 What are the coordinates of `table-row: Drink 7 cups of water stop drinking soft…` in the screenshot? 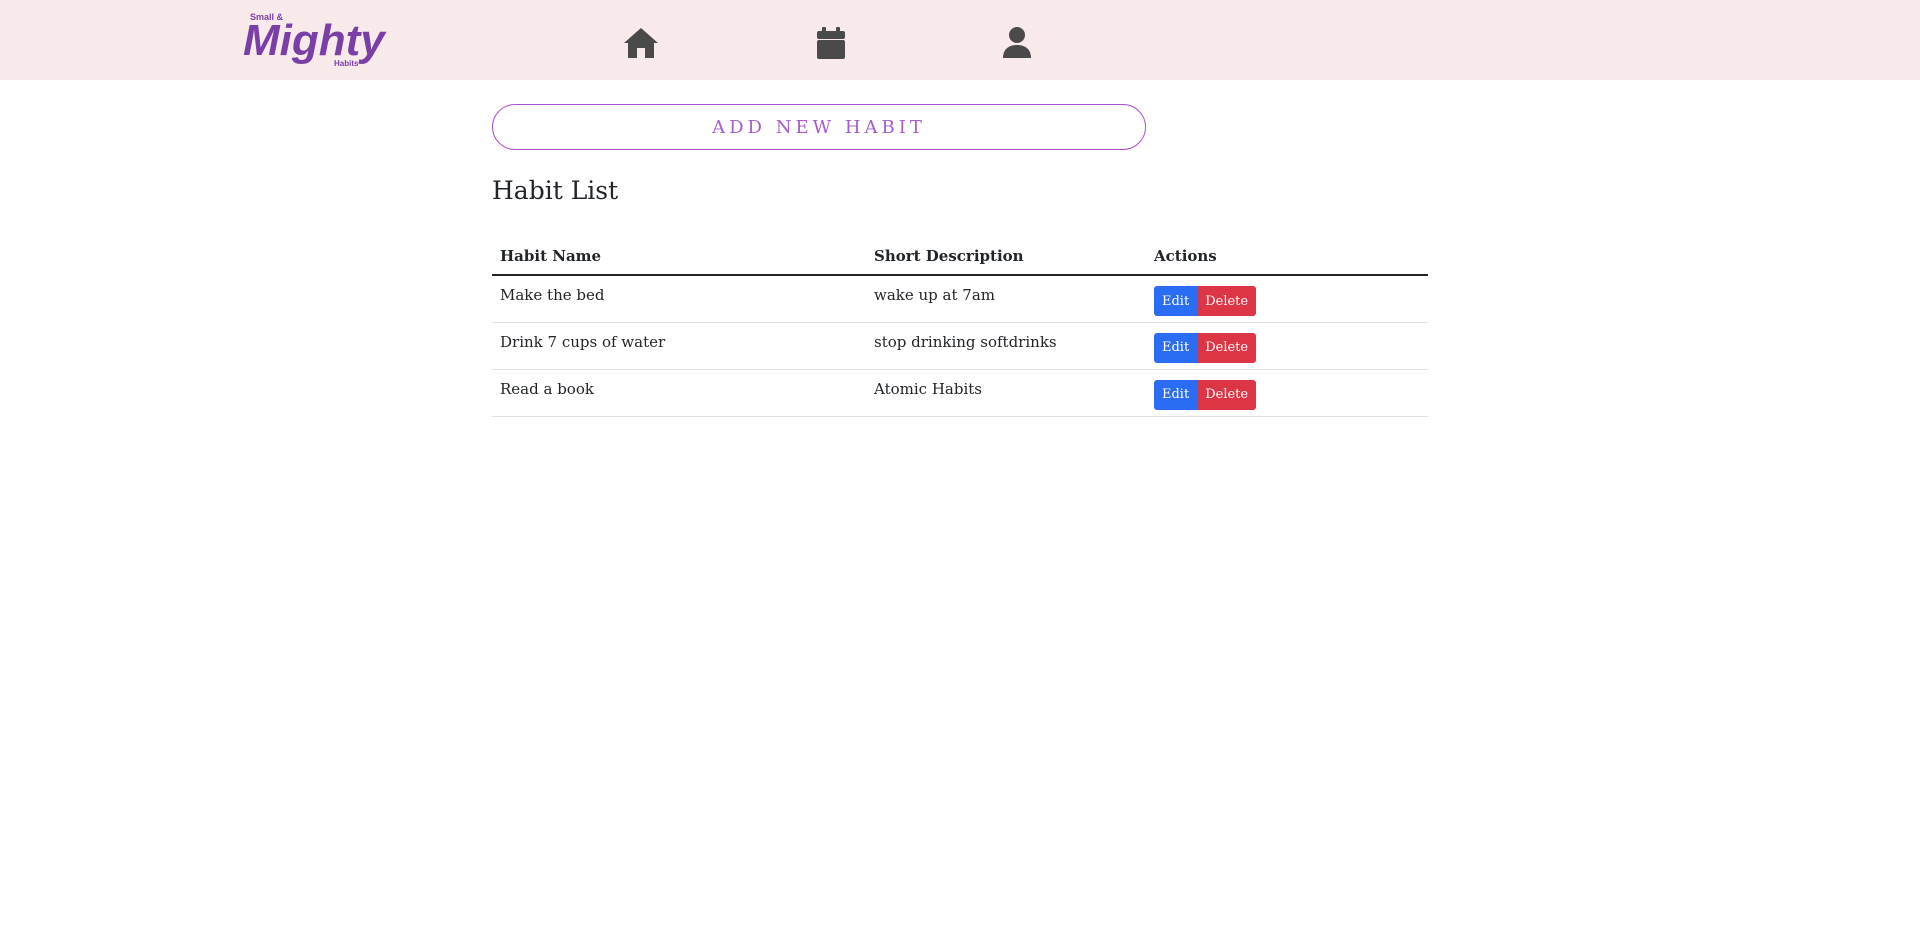 It's located at (960, 346).